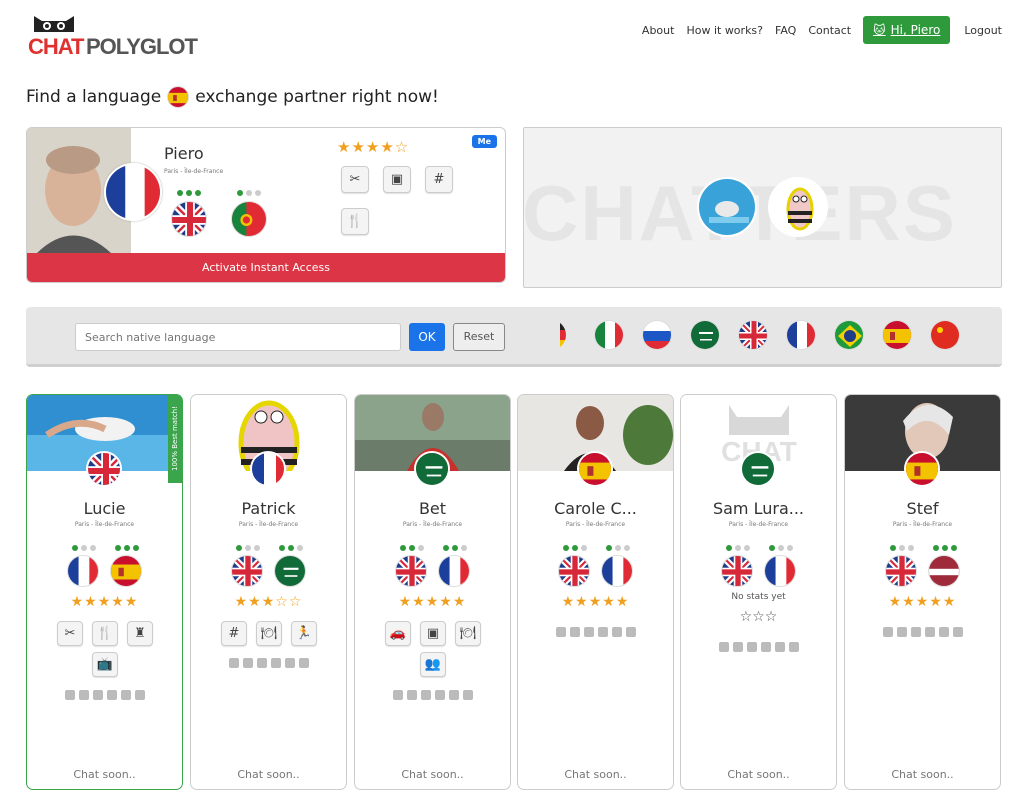 The width and height of the screenshot is (1024, 803). I want to click on partner-rating: ★★★☆☆, so click(268, 602).